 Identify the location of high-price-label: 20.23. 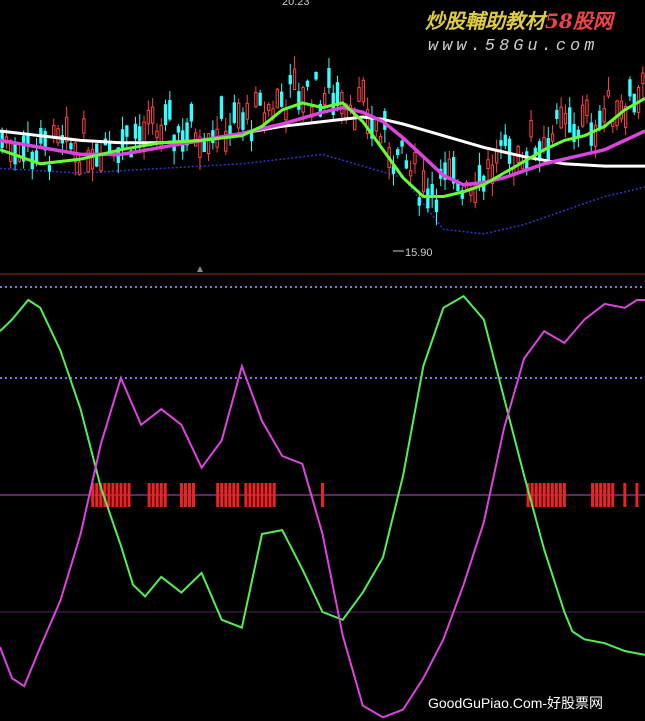
(296, 4).